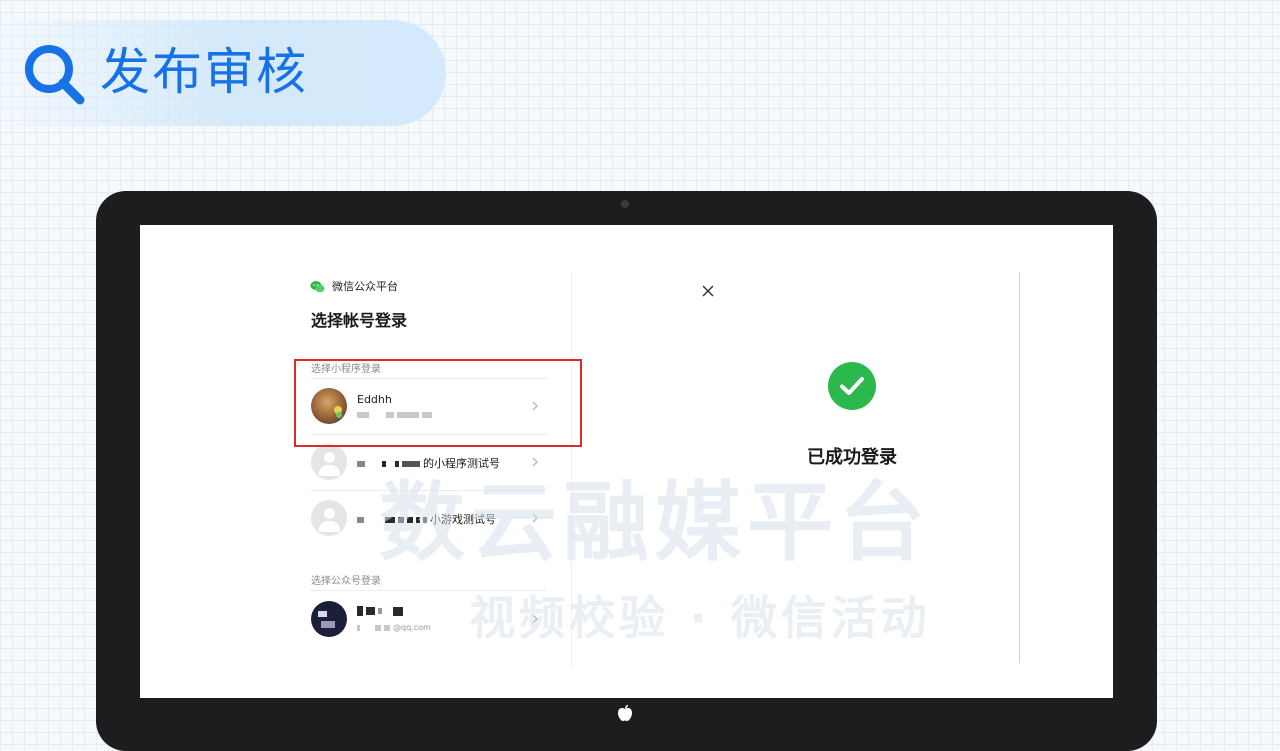 This screenshot has height=751, width=1280. I want to click on account-row-minigame-test: 小游戏测试号, so click(429, 518).